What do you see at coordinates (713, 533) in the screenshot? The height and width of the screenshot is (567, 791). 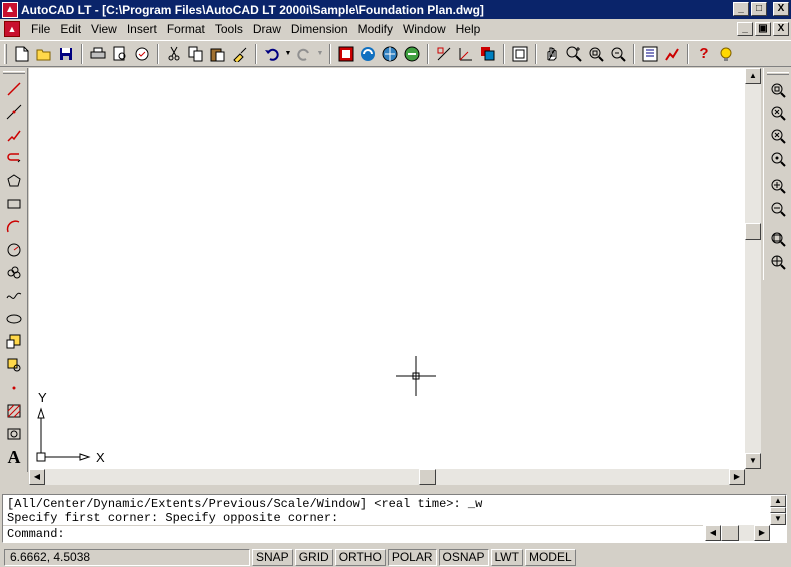 I see `command-scroll-left-button: ◀` at bounding box center [713, 533].